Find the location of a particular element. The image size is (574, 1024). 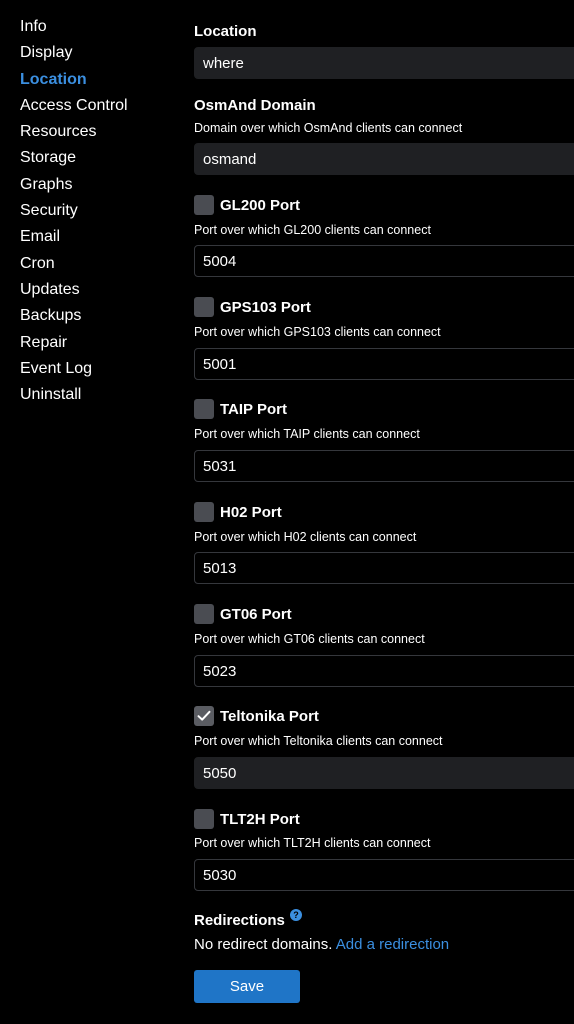

gt06-port-label: GT06 Port is located at coordinates (256, 614).